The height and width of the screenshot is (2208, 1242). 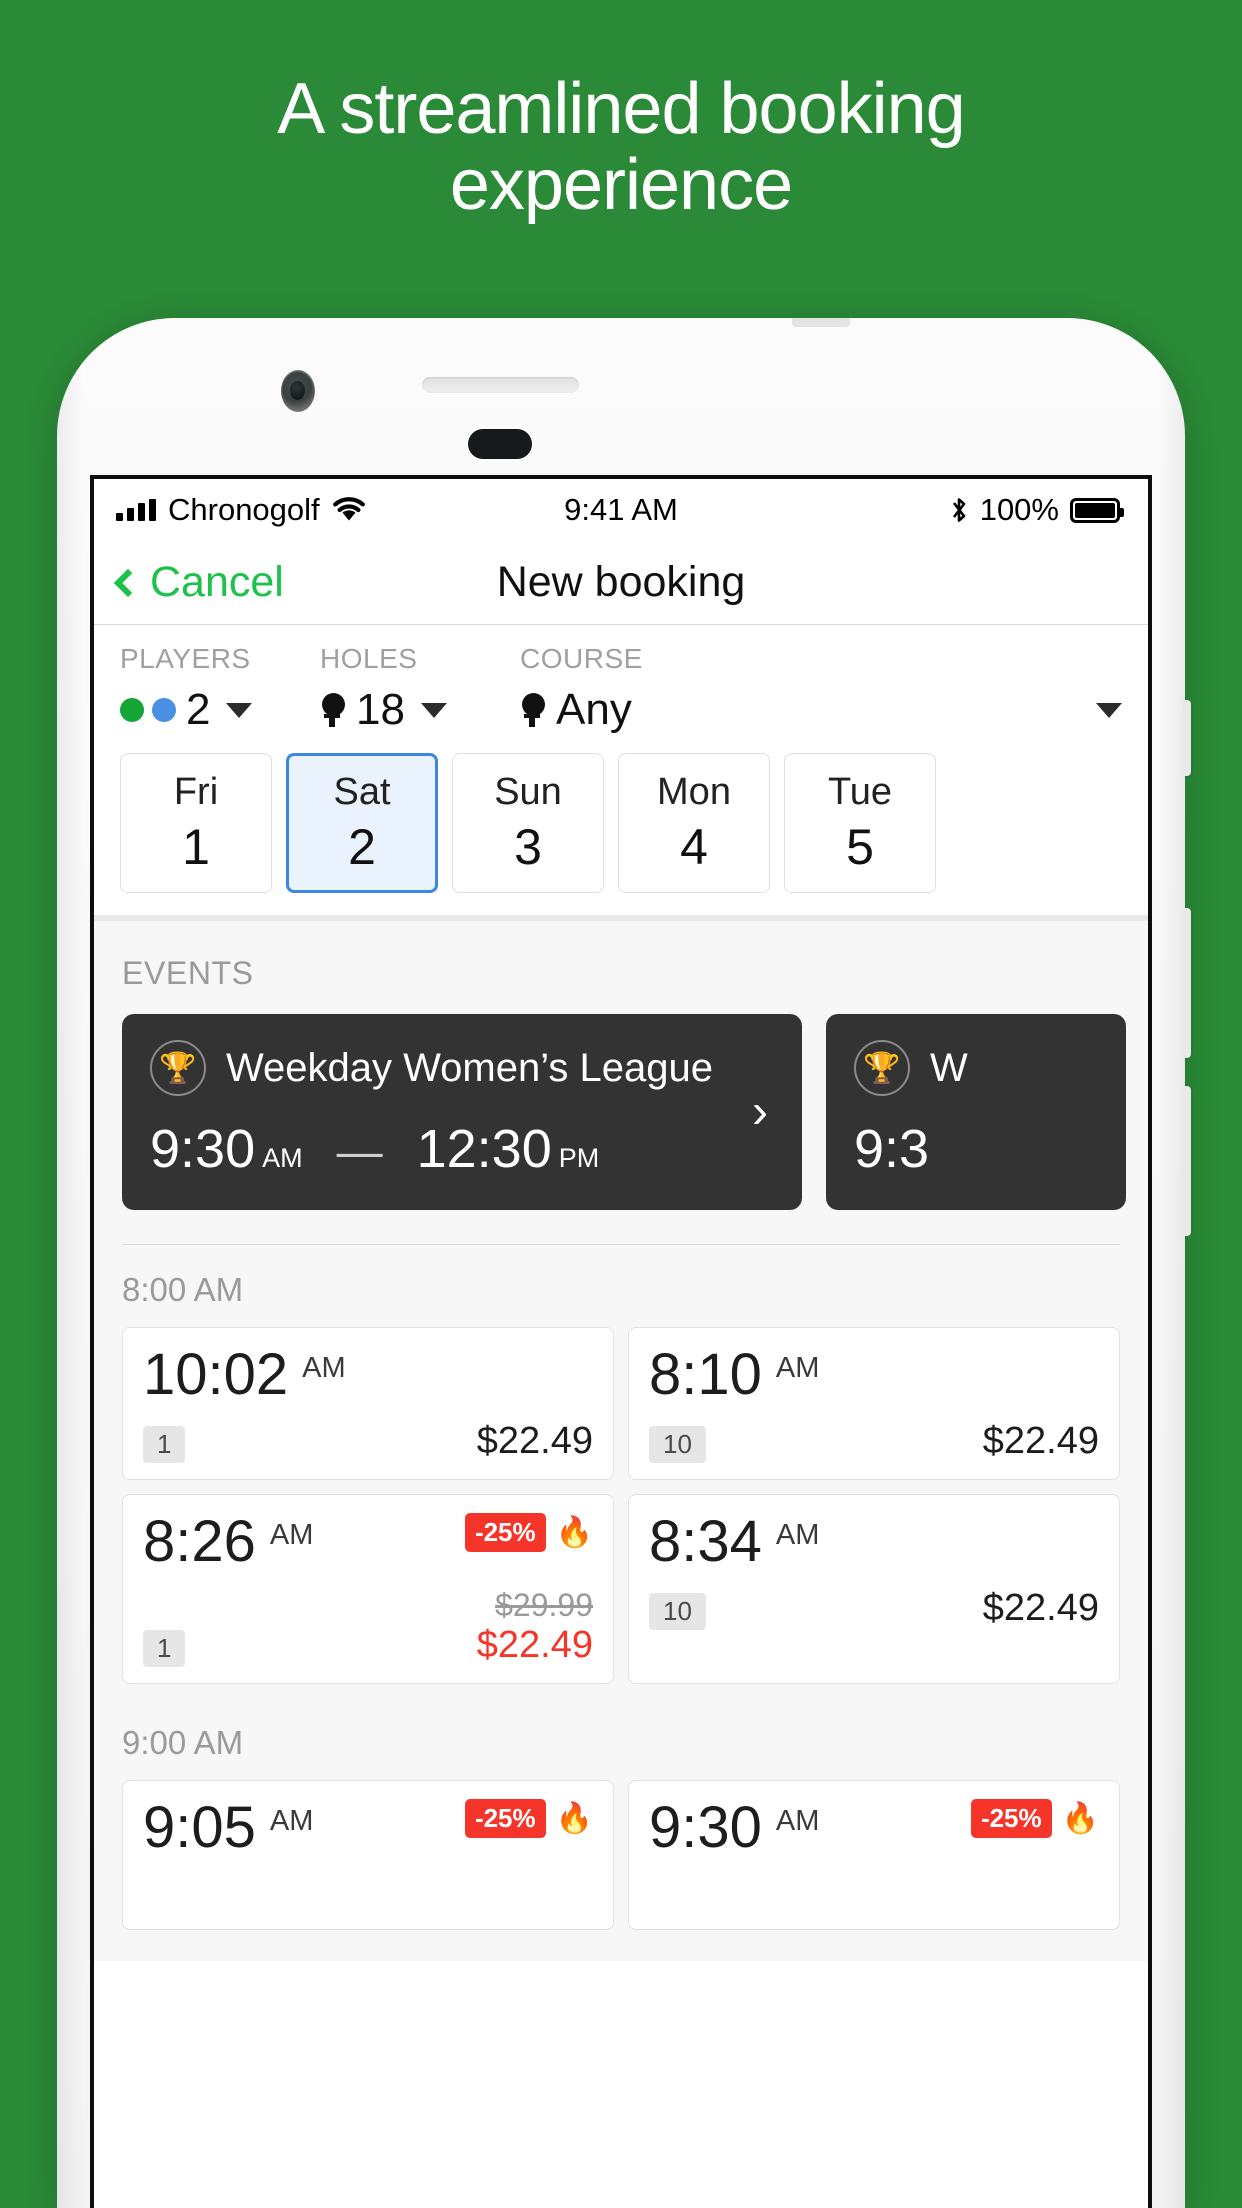 I want to click on event-end-ampm: PM, so click(x=579, y=1158).